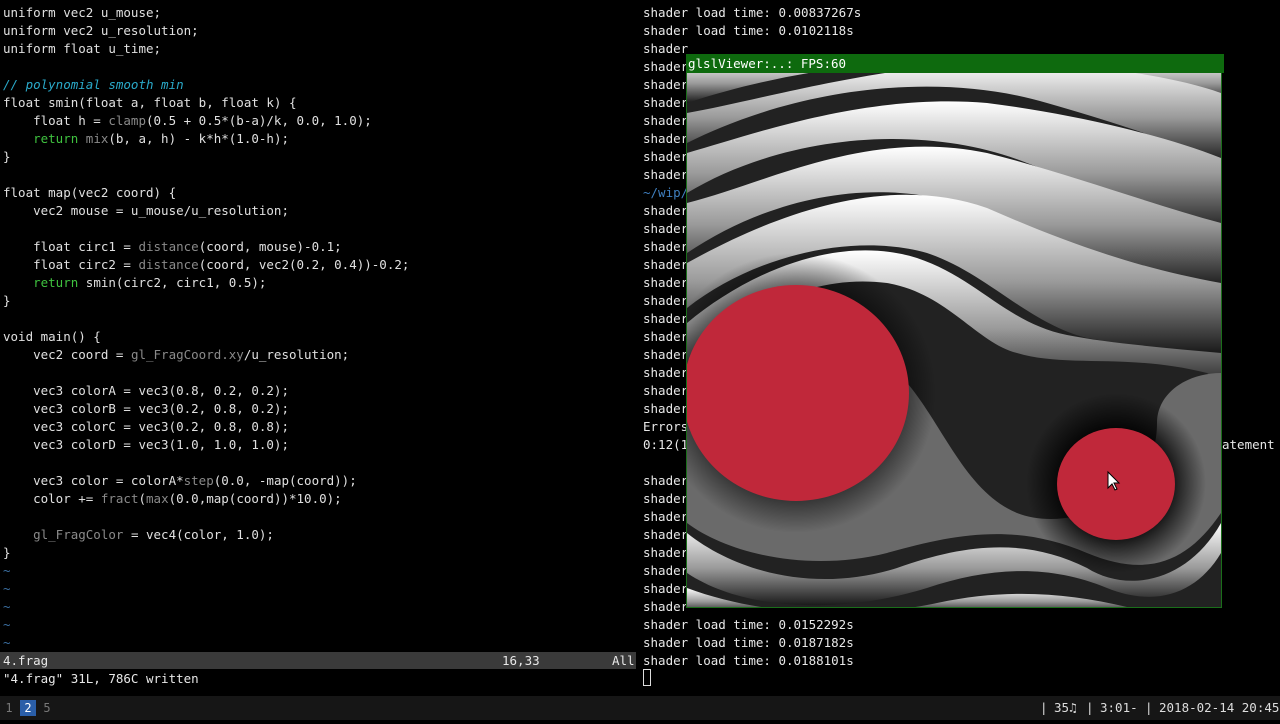  What do you see at coordinates (146, 390) in the screenshot?
I see `code-token: vec3 colorA = vec3(0.8, 0.2, 0.2);` at bounding box center [146, 390].